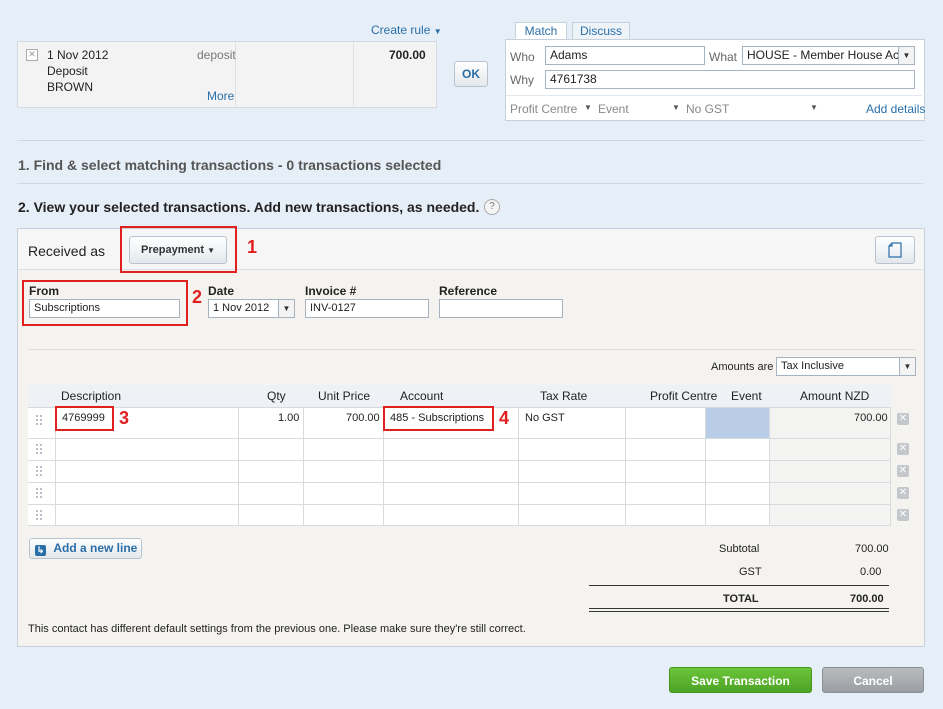 The height and width of the screenshot is (709, 943). I want to click on row-tax-rate: No GST, so click(545, 418).